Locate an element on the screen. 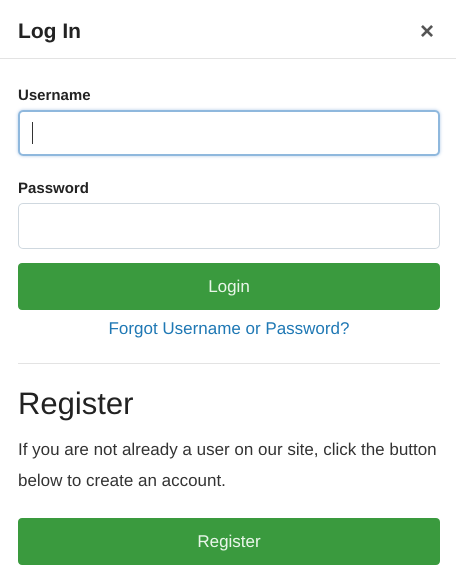 This screenshot has width=456, height=576. field-label: Username is located at coordinates (55, 95).